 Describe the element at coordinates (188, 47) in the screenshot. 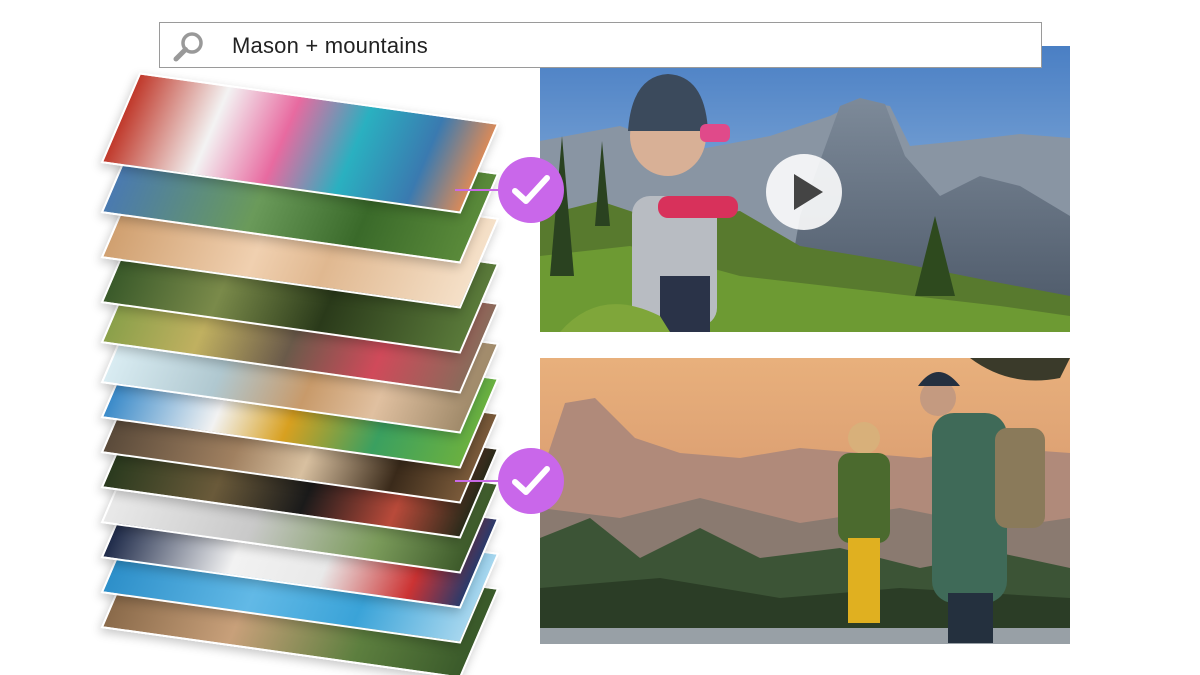

I see `search-icon` at that location.